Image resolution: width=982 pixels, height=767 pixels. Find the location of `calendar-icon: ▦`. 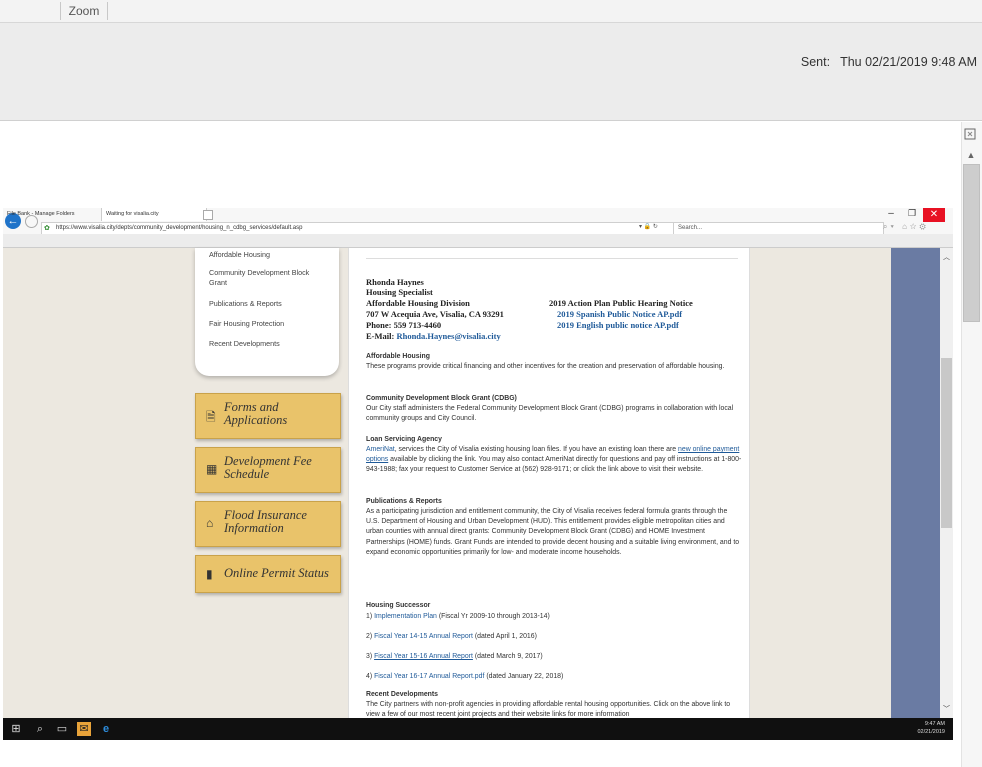

calendar-icon: ▦ is located at coordinates (212, 469).